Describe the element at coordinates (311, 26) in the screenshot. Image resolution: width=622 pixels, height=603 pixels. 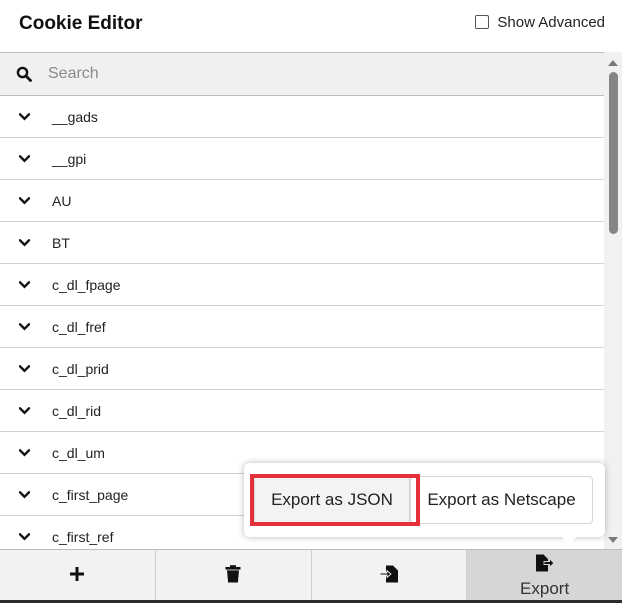
I see `header: Cookie Editor Show Advanced` at that location.